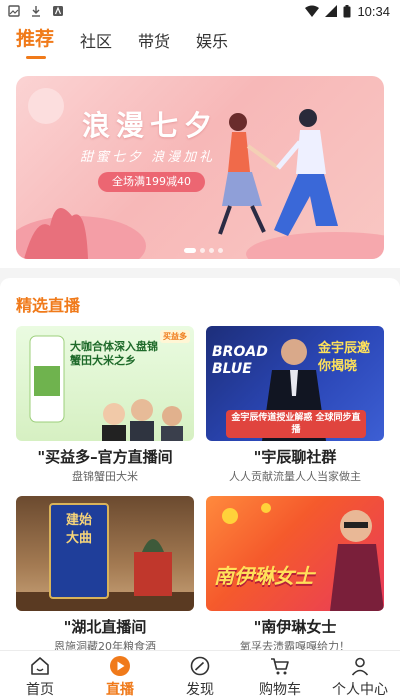 This screenshot has height=700, width=400. What do you see at coordinates (200, 666) in the screenshot?
I see `discover-icon` at bounding box center [200, 666].